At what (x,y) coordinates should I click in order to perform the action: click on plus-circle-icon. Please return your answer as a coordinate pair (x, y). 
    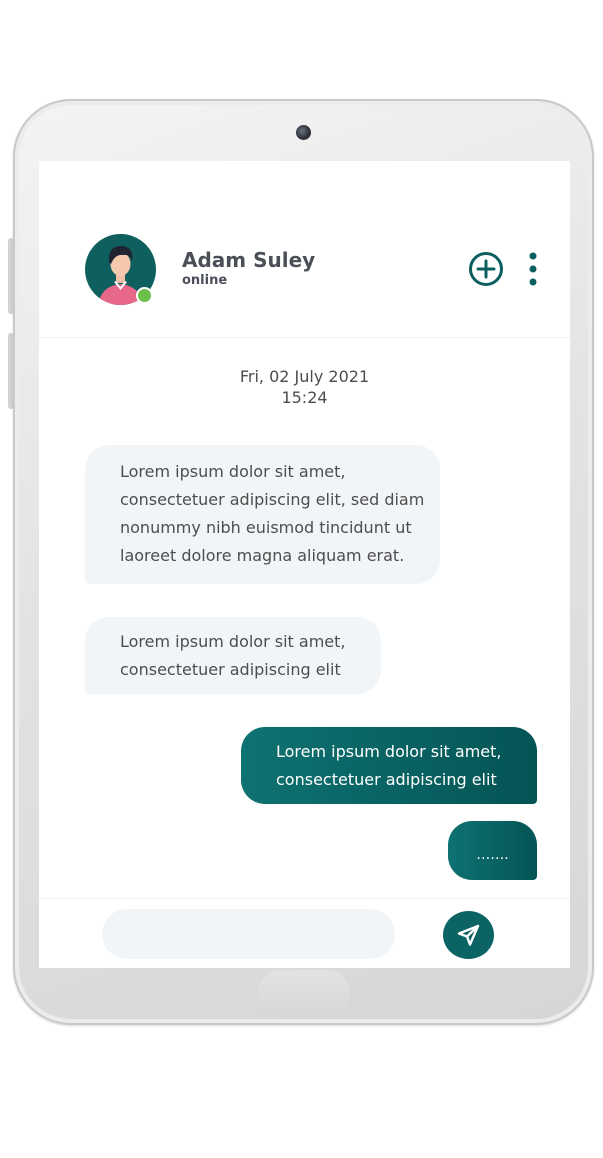
    Looking at the image, I should click on (486, 269).